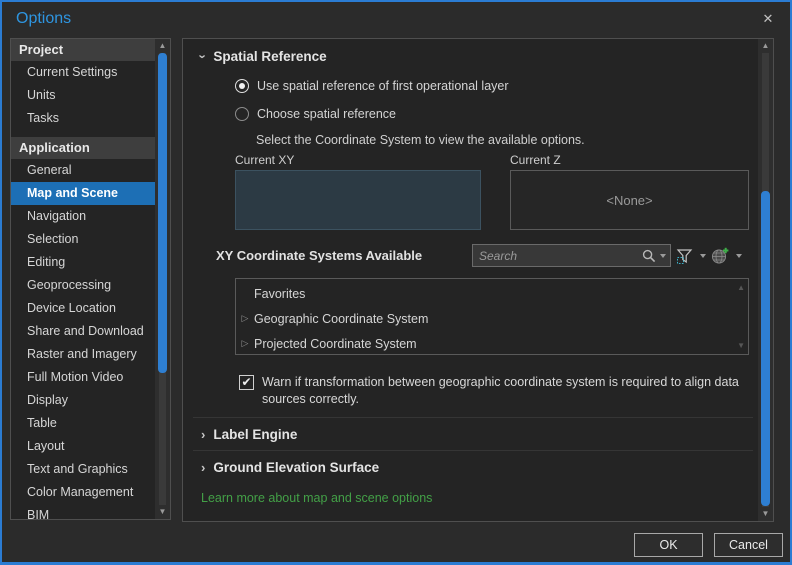 This screenshot has height=565, width=792. What do you see at coordinates (83, 400) in the screenshot?
I see `sidebar-item-display: Display` at bounding box center [83, 400].